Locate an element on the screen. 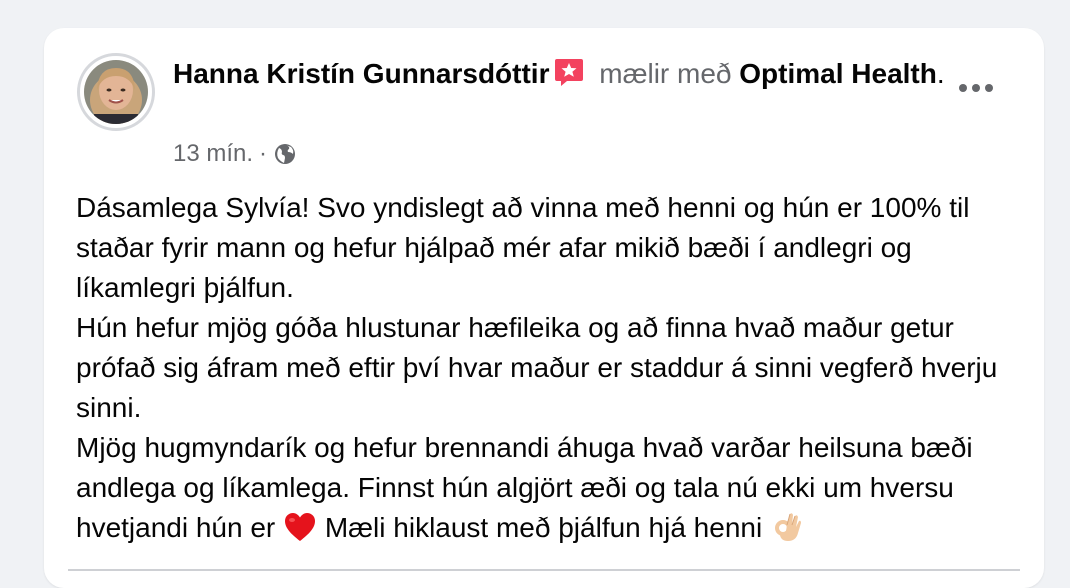  author-avatar is located at coordinates (116, 92).